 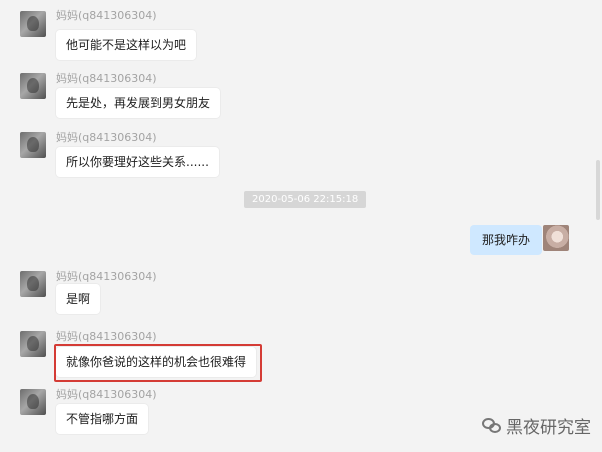 I want to click on user-avatar, so click(x=556, y=238).